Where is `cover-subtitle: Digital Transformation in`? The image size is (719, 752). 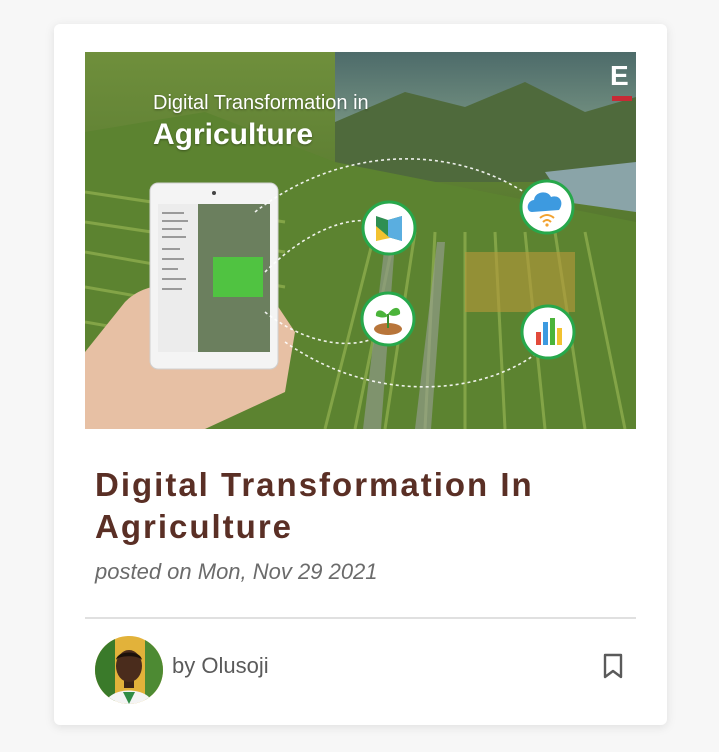
cover-subtitle: Digital Transformation in is located at coordinates (261, 103).